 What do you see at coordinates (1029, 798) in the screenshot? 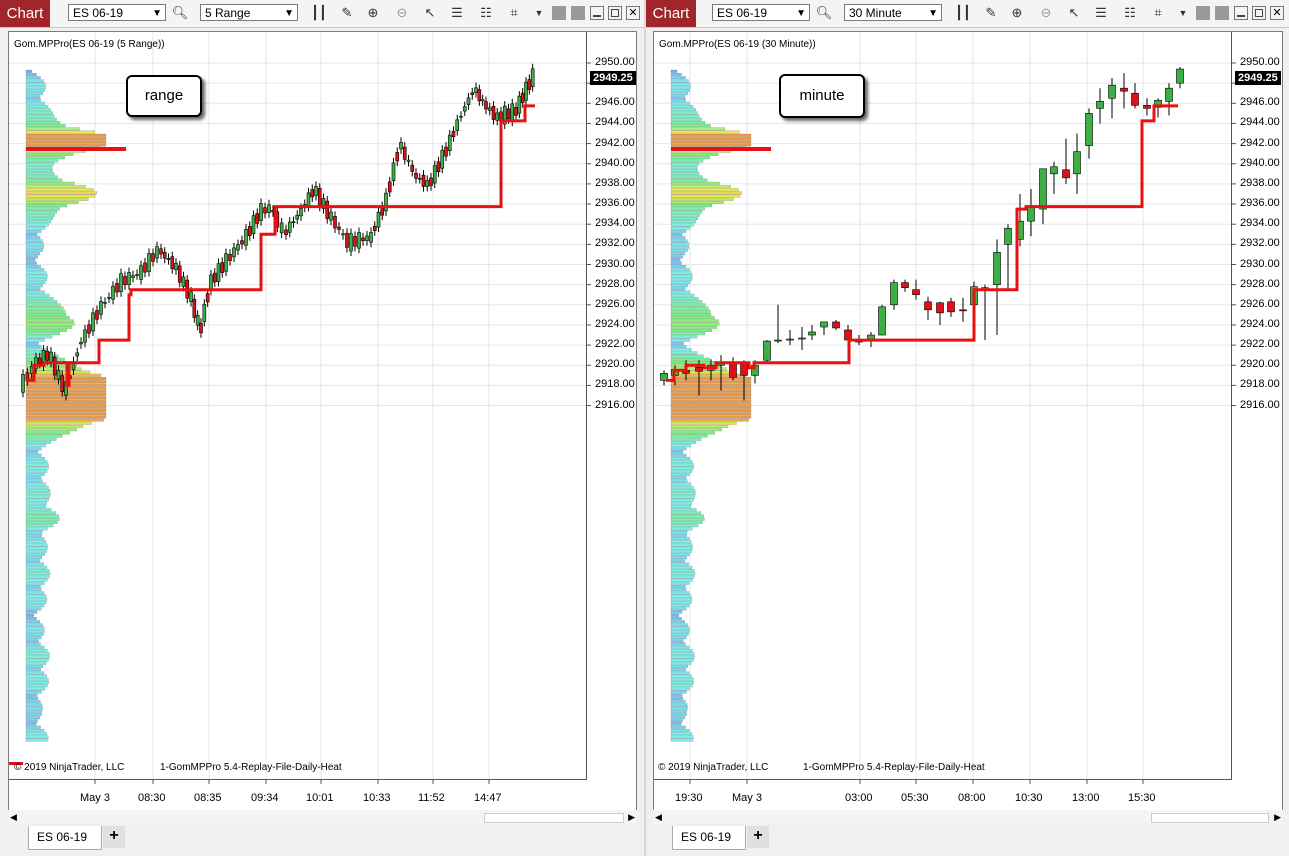
I see `time-label: 10:30` at bounding box center [1029, 798].